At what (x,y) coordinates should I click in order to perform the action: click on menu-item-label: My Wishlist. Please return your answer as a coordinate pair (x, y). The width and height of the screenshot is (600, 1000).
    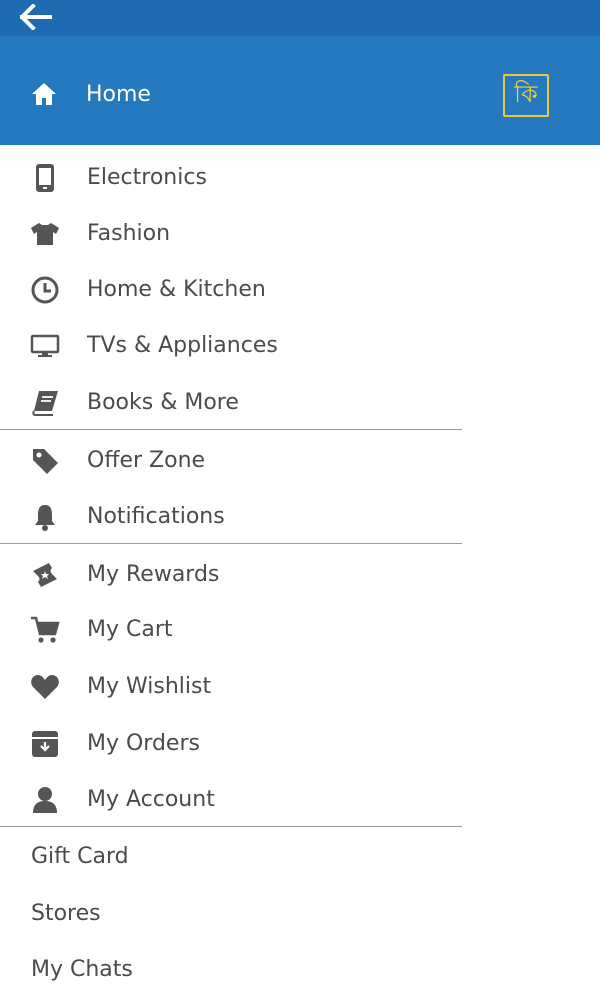
    Looking at the image, I should click on (149, 686).